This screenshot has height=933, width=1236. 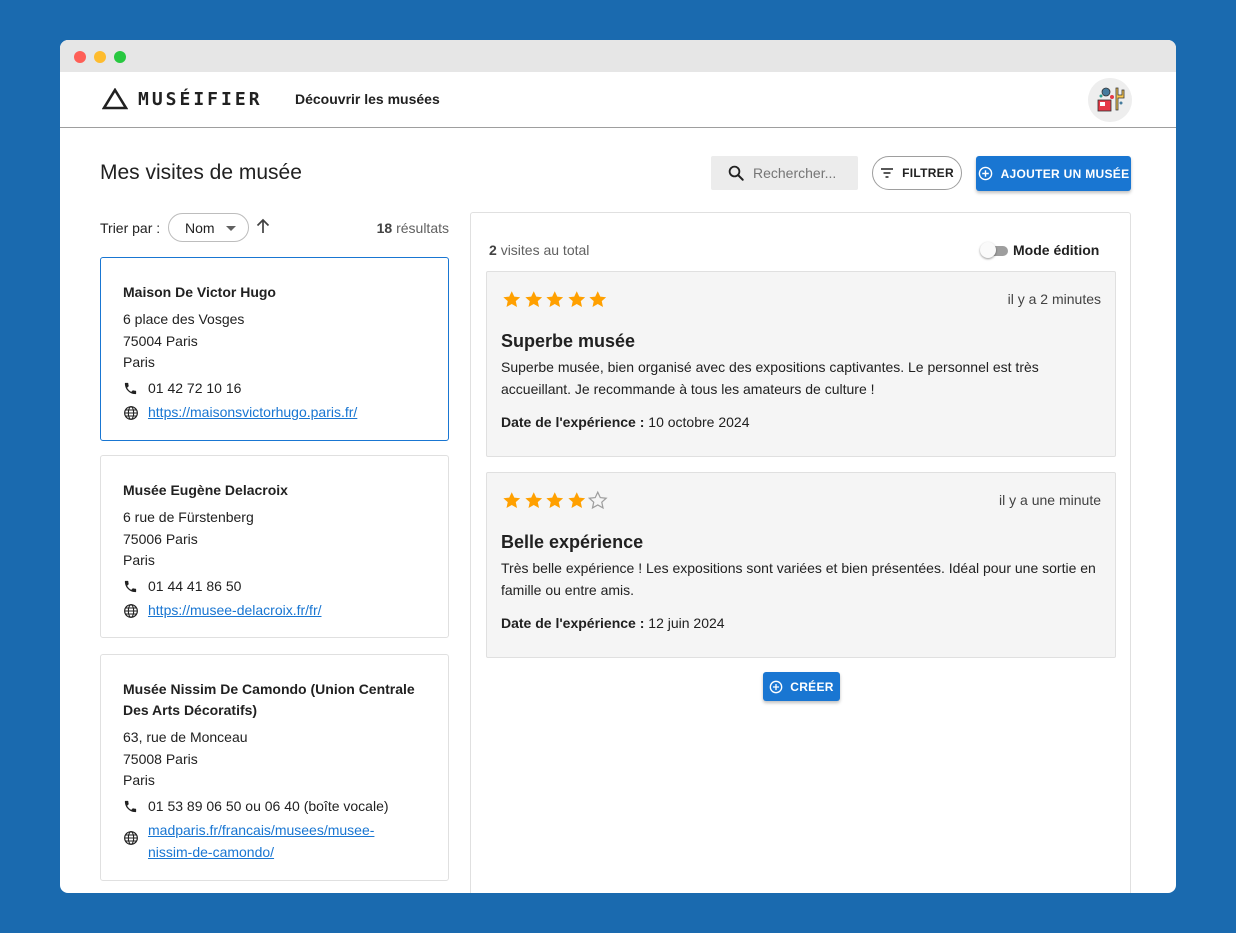 What do you see at coordinates (205, 490) in the screenshot?
I see `museum-name: Musée Eugène Delacroix` at bounding box center [205, 490].